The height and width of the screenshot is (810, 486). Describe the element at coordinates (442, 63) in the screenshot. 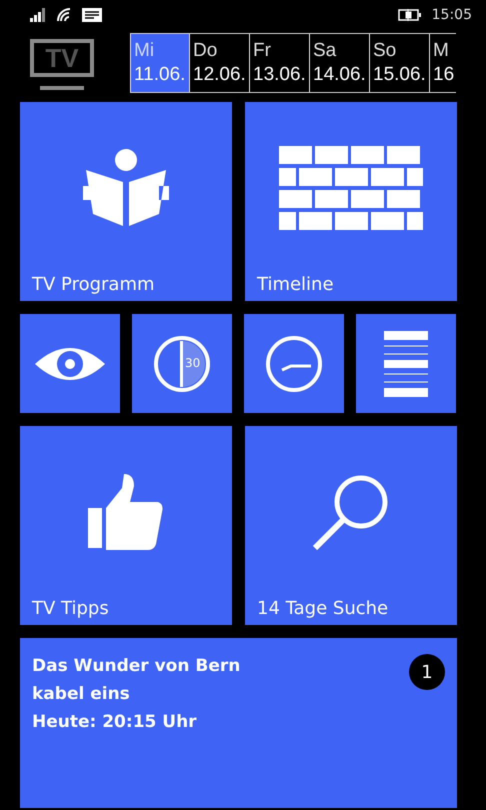

I see `day-tab: M 16` at that location.